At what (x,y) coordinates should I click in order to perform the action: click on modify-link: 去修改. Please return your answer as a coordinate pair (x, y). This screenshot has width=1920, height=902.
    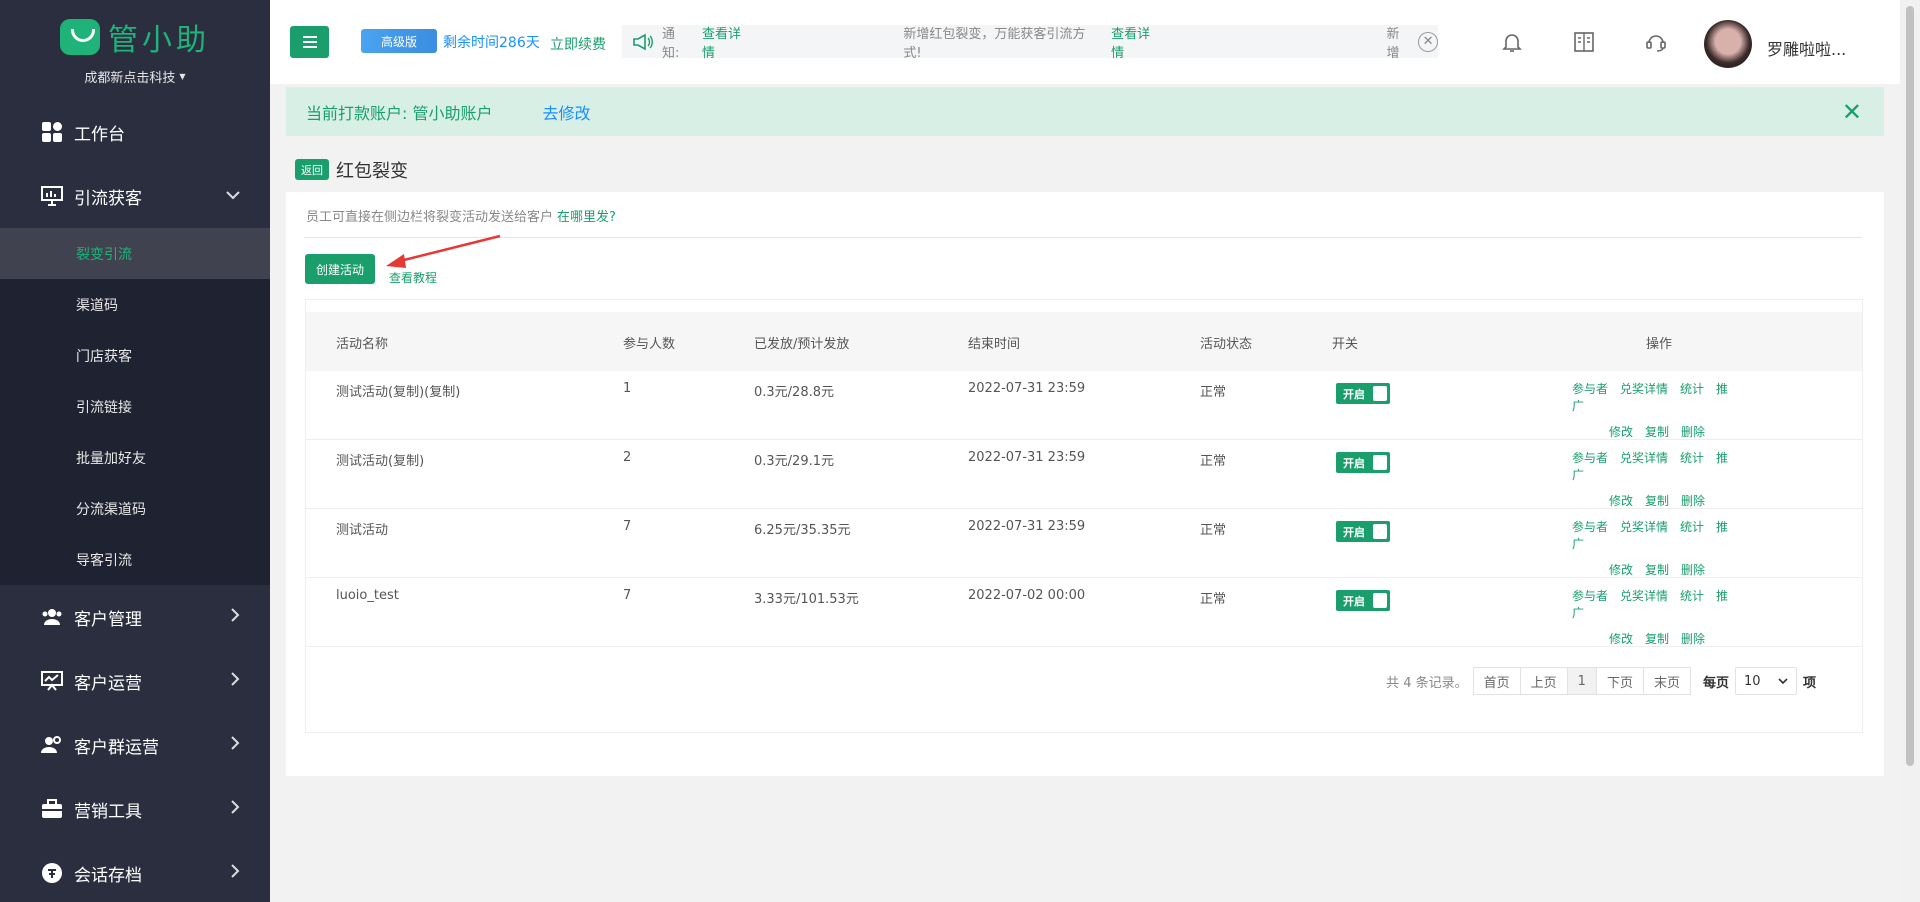
    Looking at the image, I should click on (566, 112).